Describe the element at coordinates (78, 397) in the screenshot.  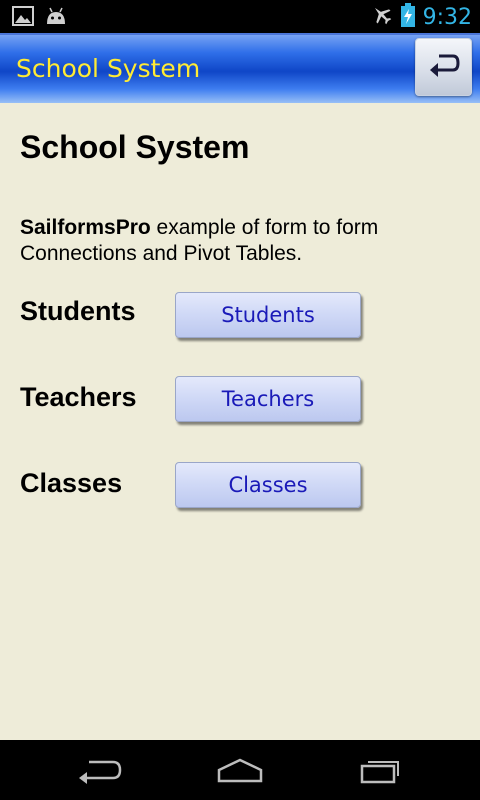
I see `teachers-label: Teachers` at that location.